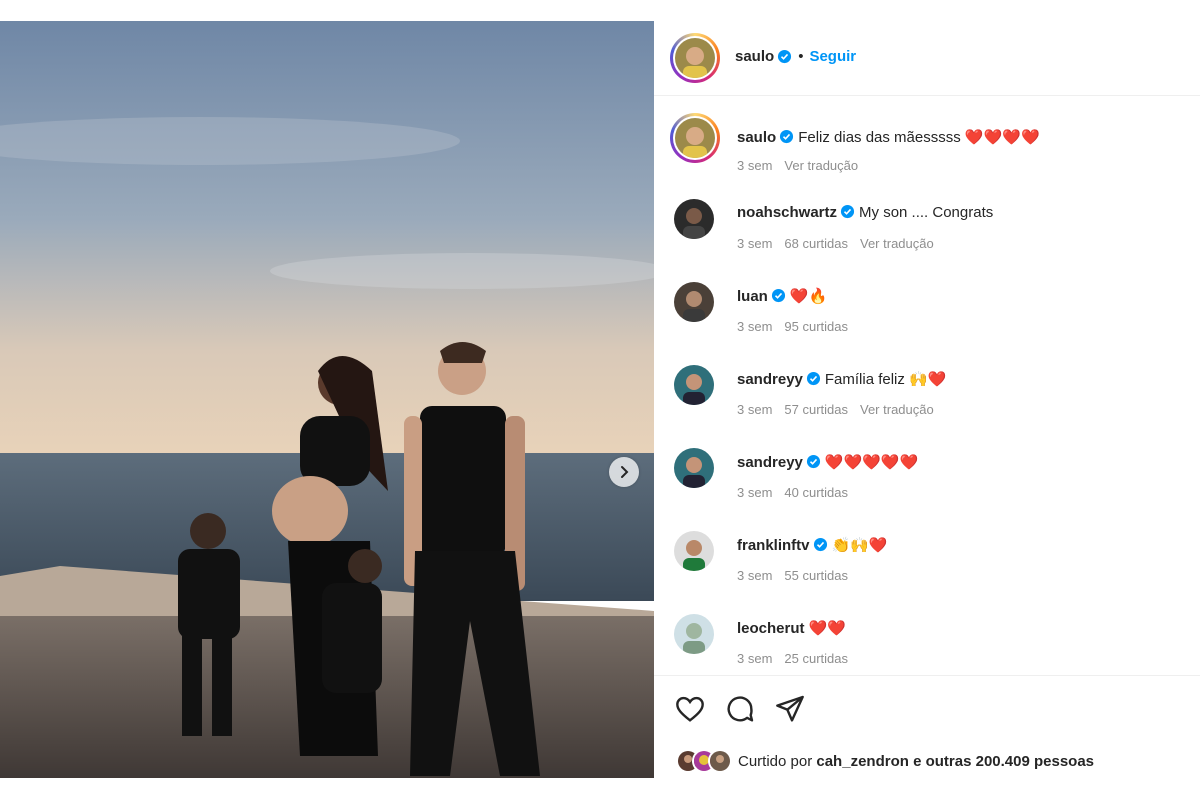 This screenshot has width=1200, height=800. What do you see at coordinates (790, 709) in the screenshot?
I see `send-icon` at bounding box center [790, 709].